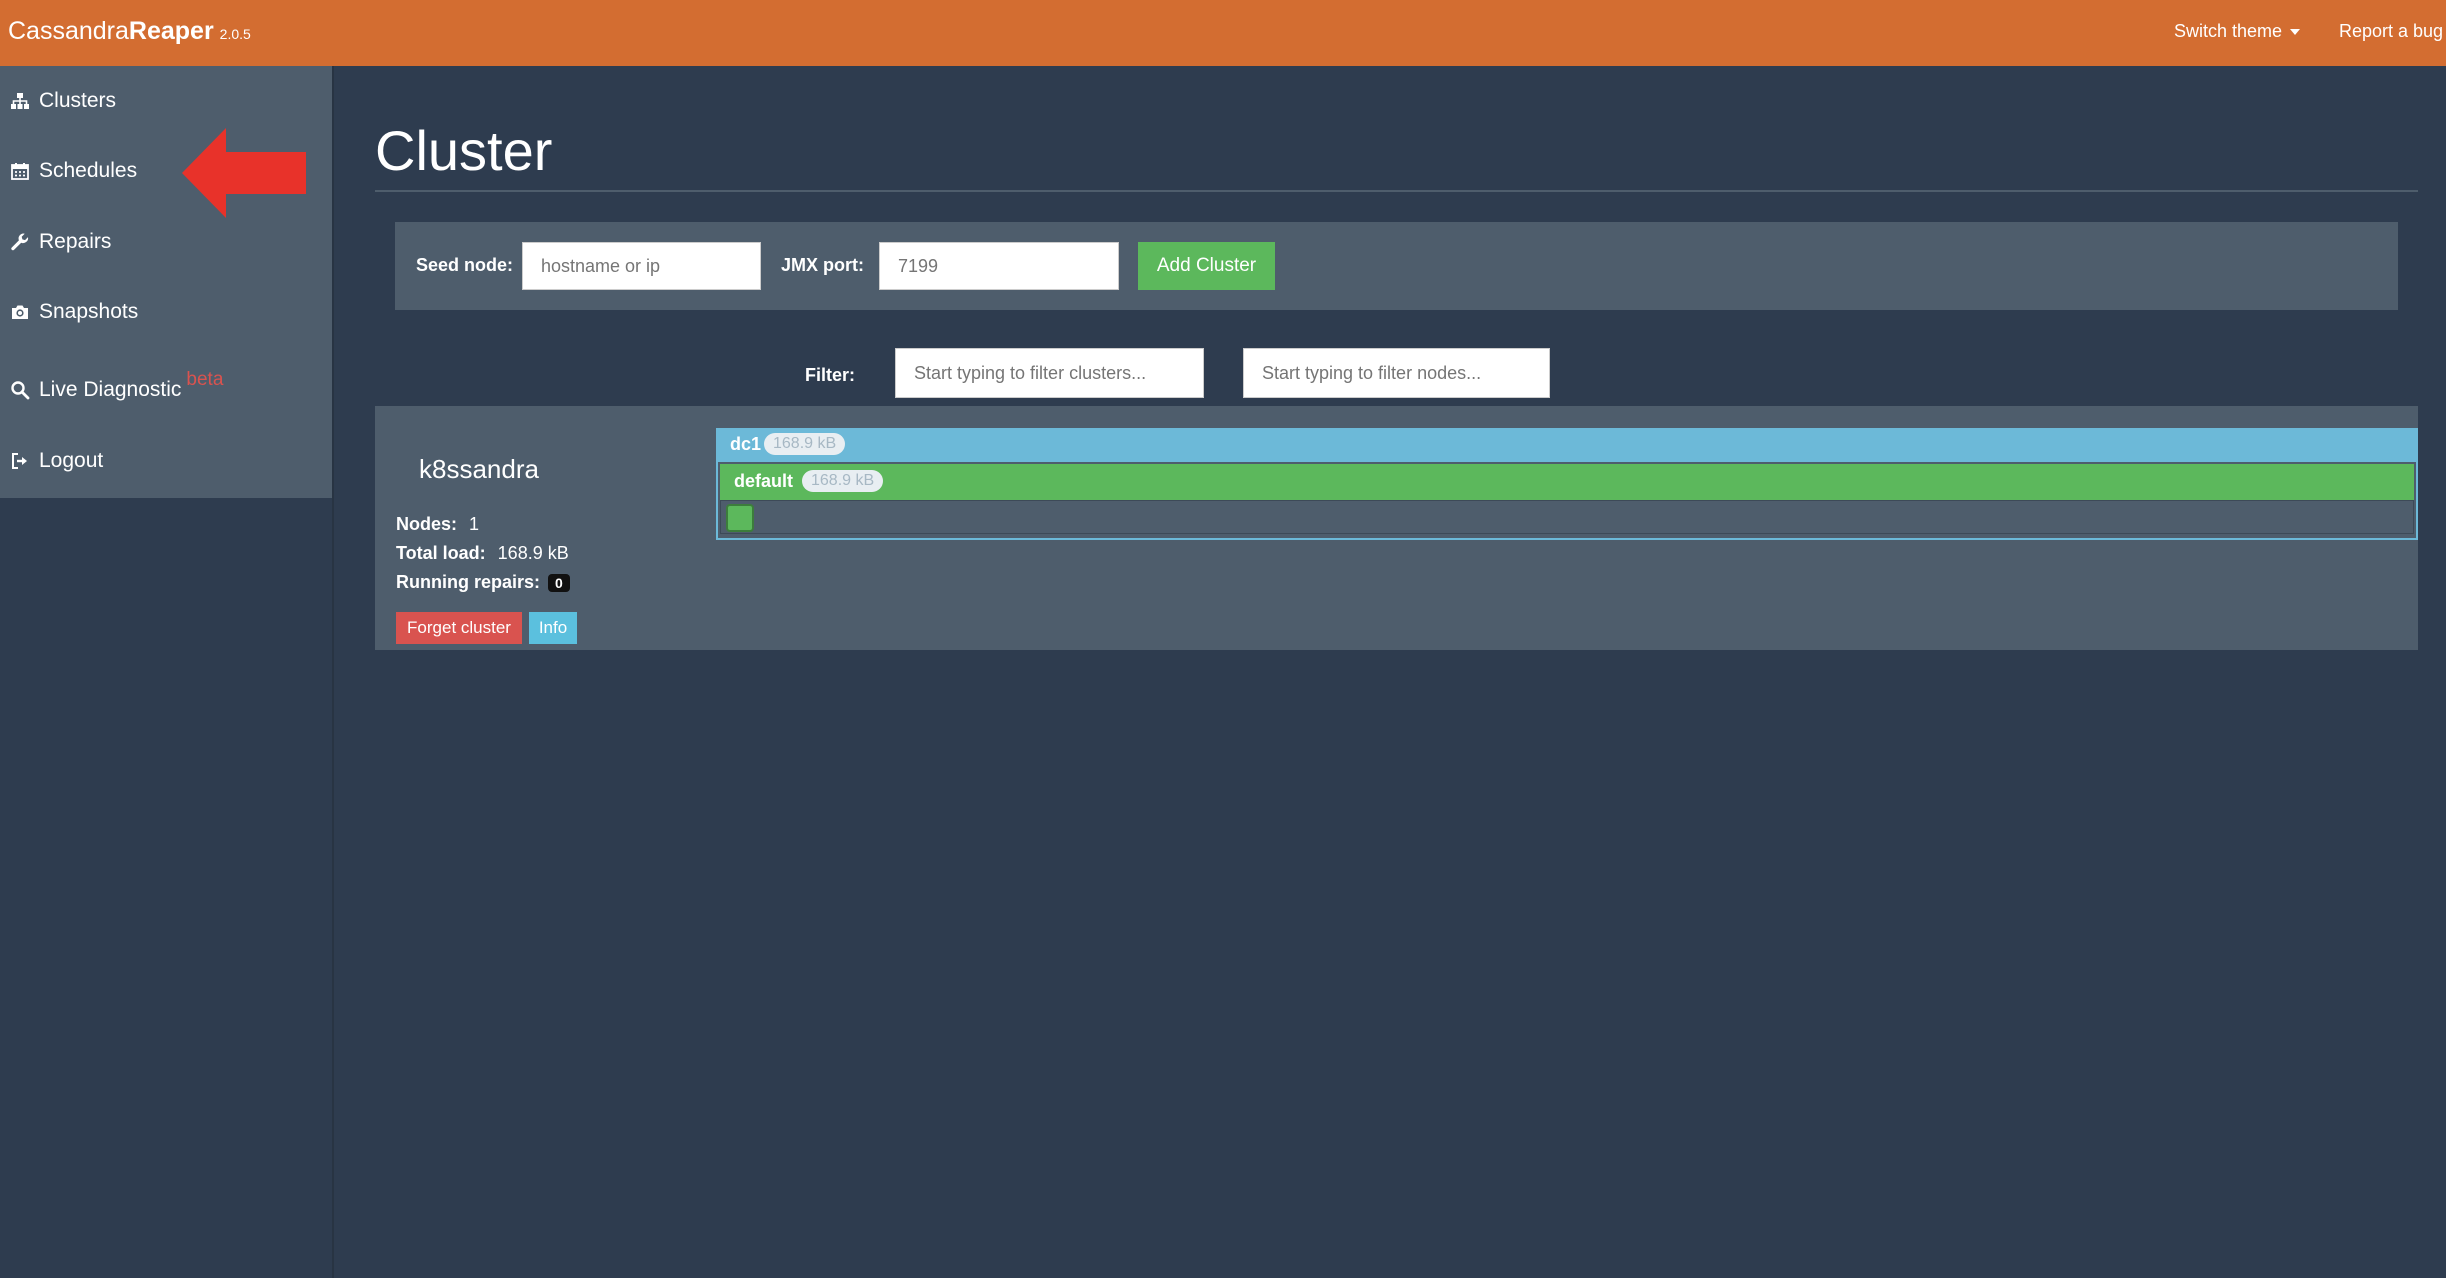  I want to click on wrench-icon, so click(20, 242).